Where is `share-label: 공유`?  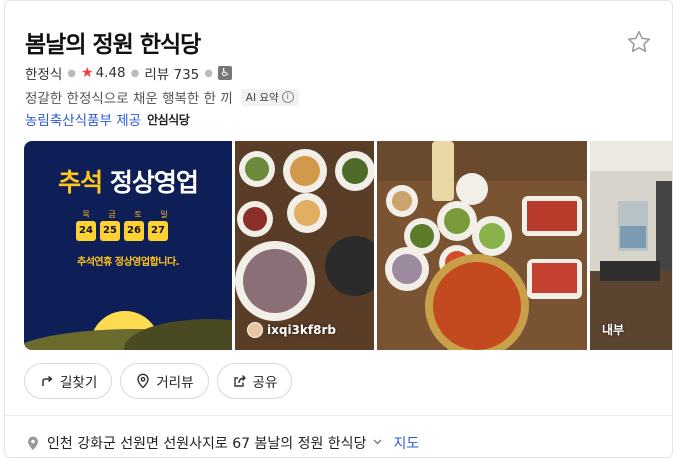 share-label: 공유 is located at coordinates (265, 383).